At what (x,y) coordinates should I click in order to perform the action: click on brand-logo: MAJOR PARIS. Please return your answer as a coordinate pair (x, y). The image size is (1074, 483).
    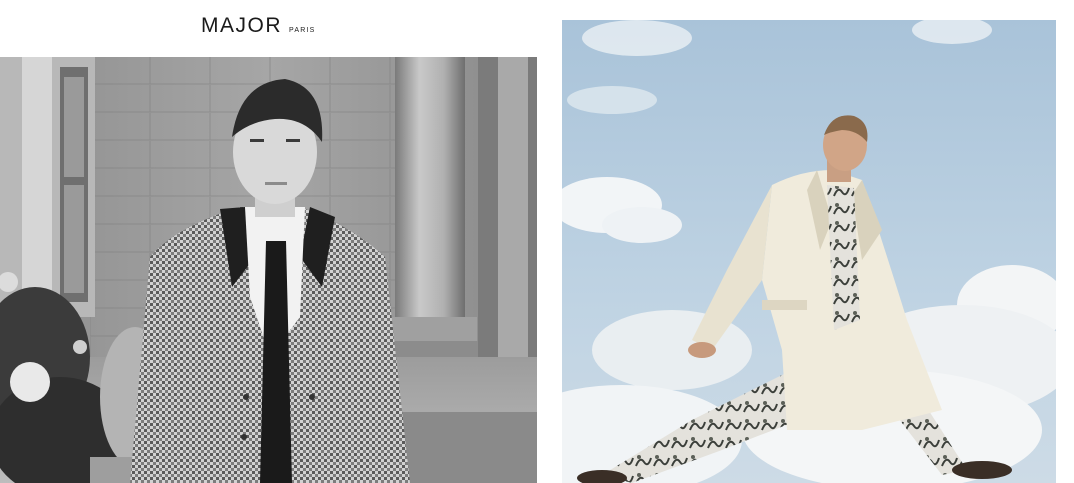
    Looking at the image, I should click on (258, 26).